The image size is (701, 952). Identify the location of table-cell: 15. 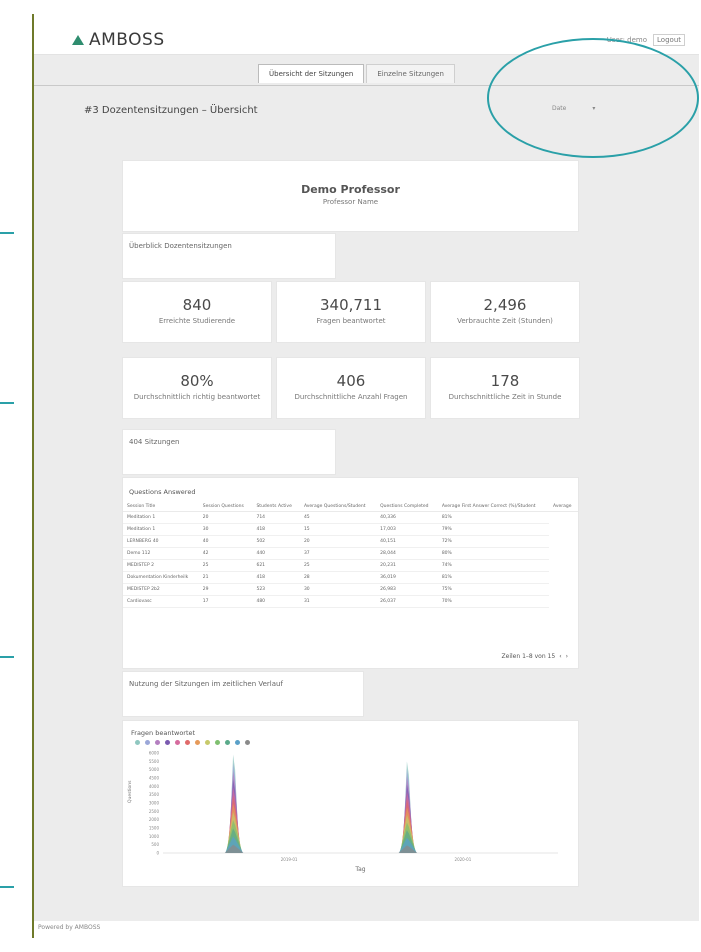
(338, 529).